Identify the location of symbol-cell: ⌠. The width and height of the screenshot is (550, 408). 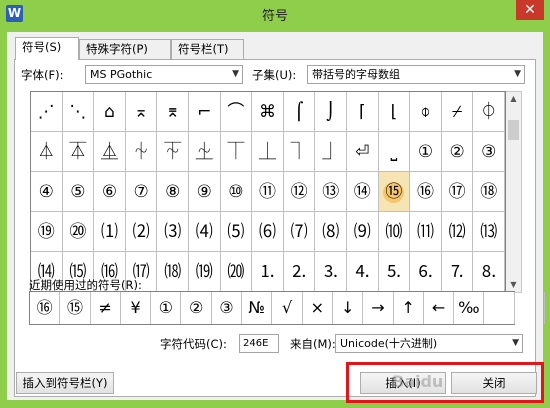
(299, 112).